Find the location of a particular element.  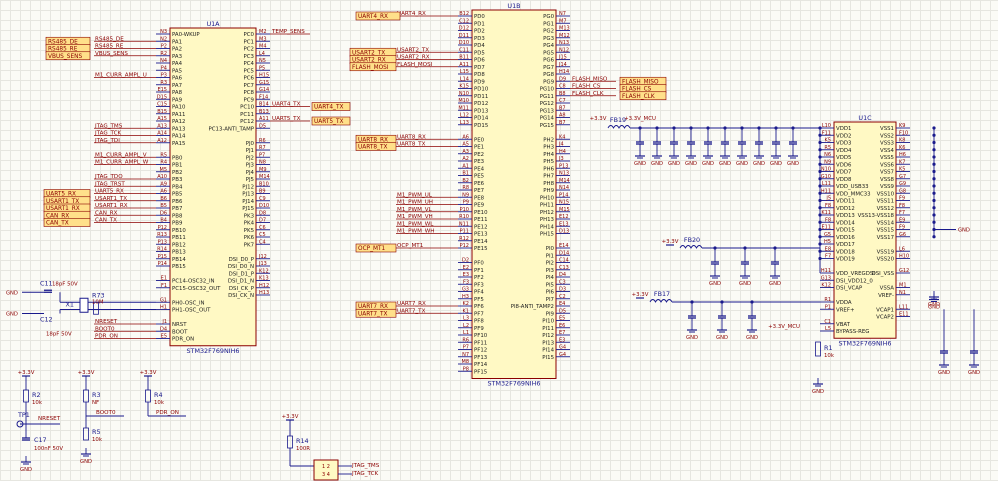

pin-number: R12 is located at coordinates (464, 239).